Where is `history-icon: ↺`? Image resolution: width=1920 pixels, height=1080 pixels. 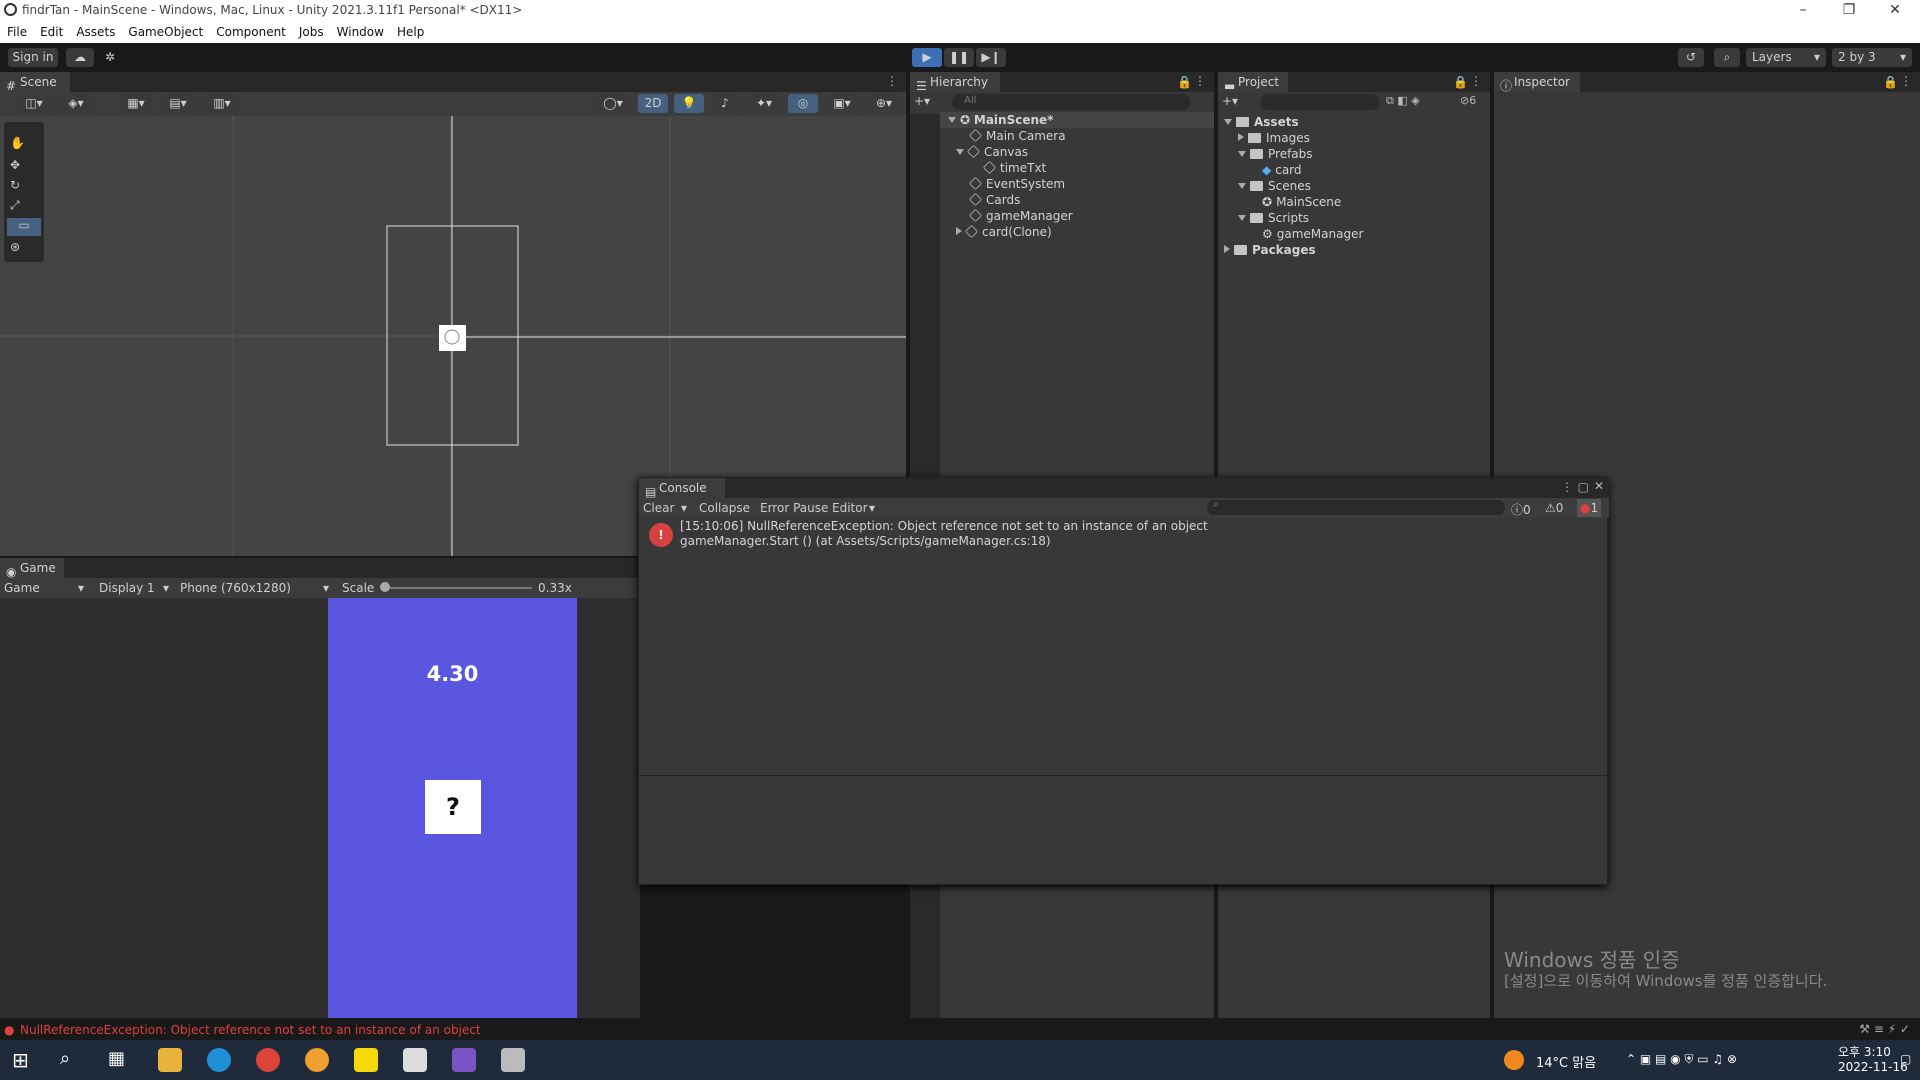 history-icon: ↺ is located at coordinates (1691, 57).